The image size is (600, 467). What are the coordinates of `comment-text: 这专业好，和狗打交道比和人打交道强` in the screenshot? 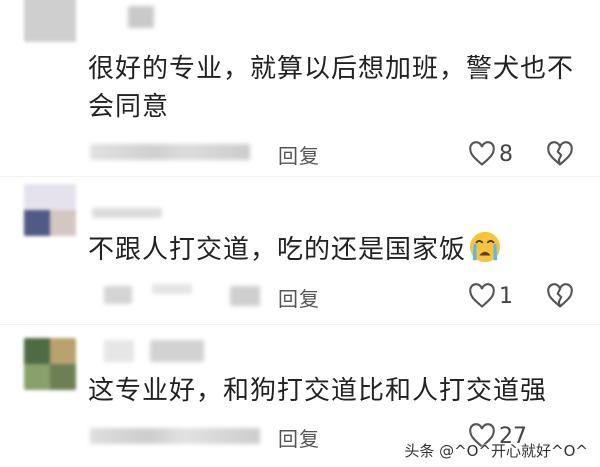 It's located at (318, 391).